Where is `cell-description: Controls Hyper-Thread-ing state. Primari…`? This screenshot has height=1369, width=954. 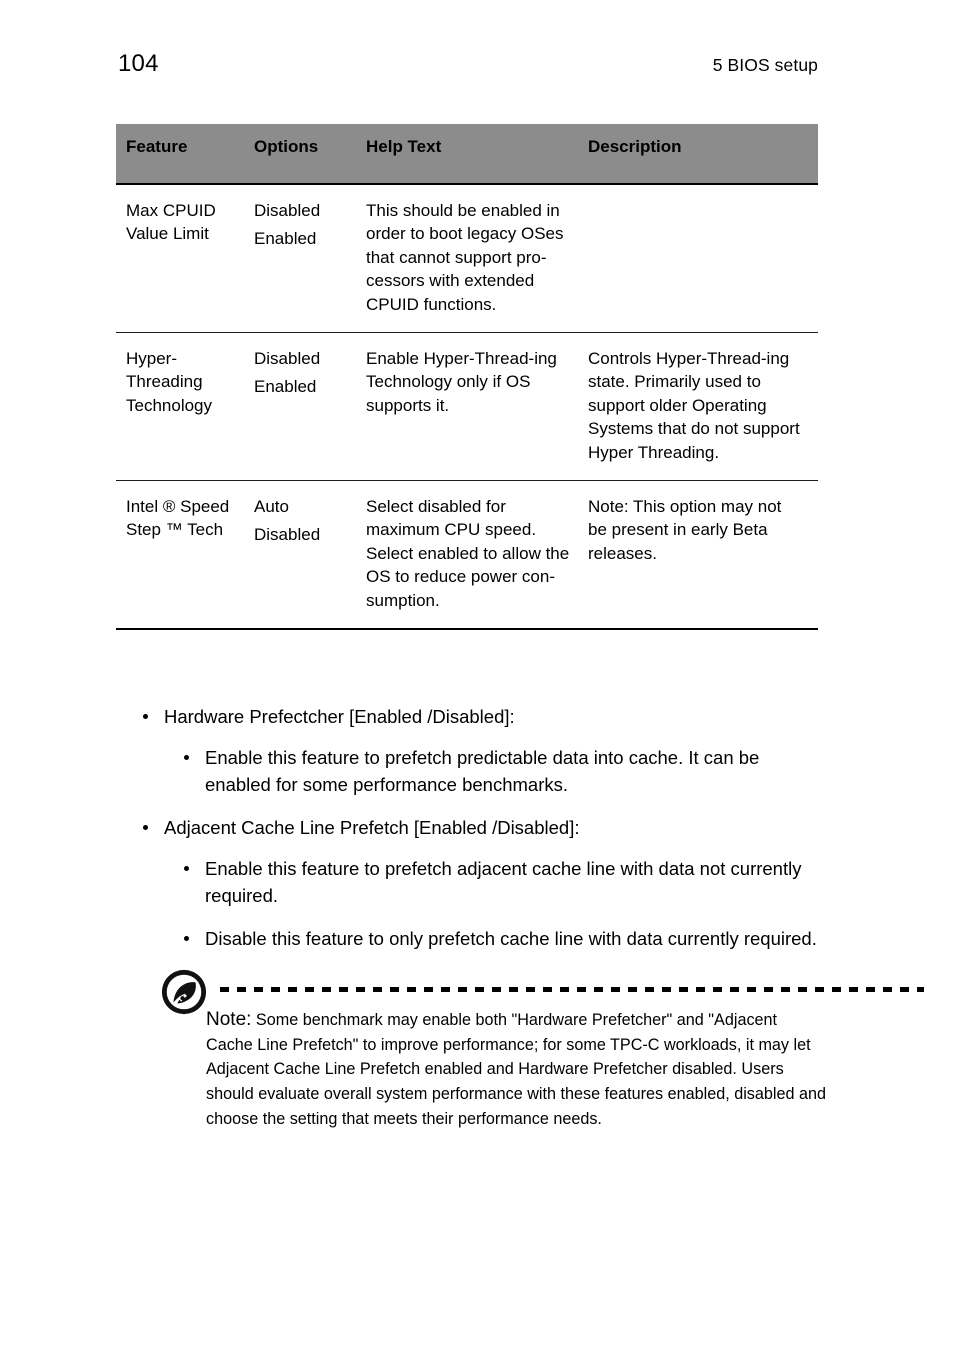 cell-description: Controls Hyper-Thread-ing state. Primari… is located at coordinates (703, 407).